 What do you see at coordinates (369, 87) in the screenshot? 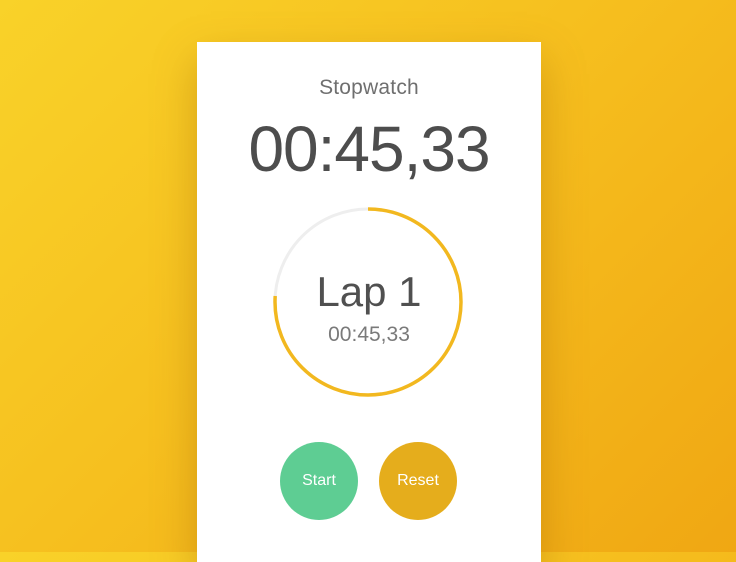
I see `page-title: Stopwatch` at bounding box center [369, 87].